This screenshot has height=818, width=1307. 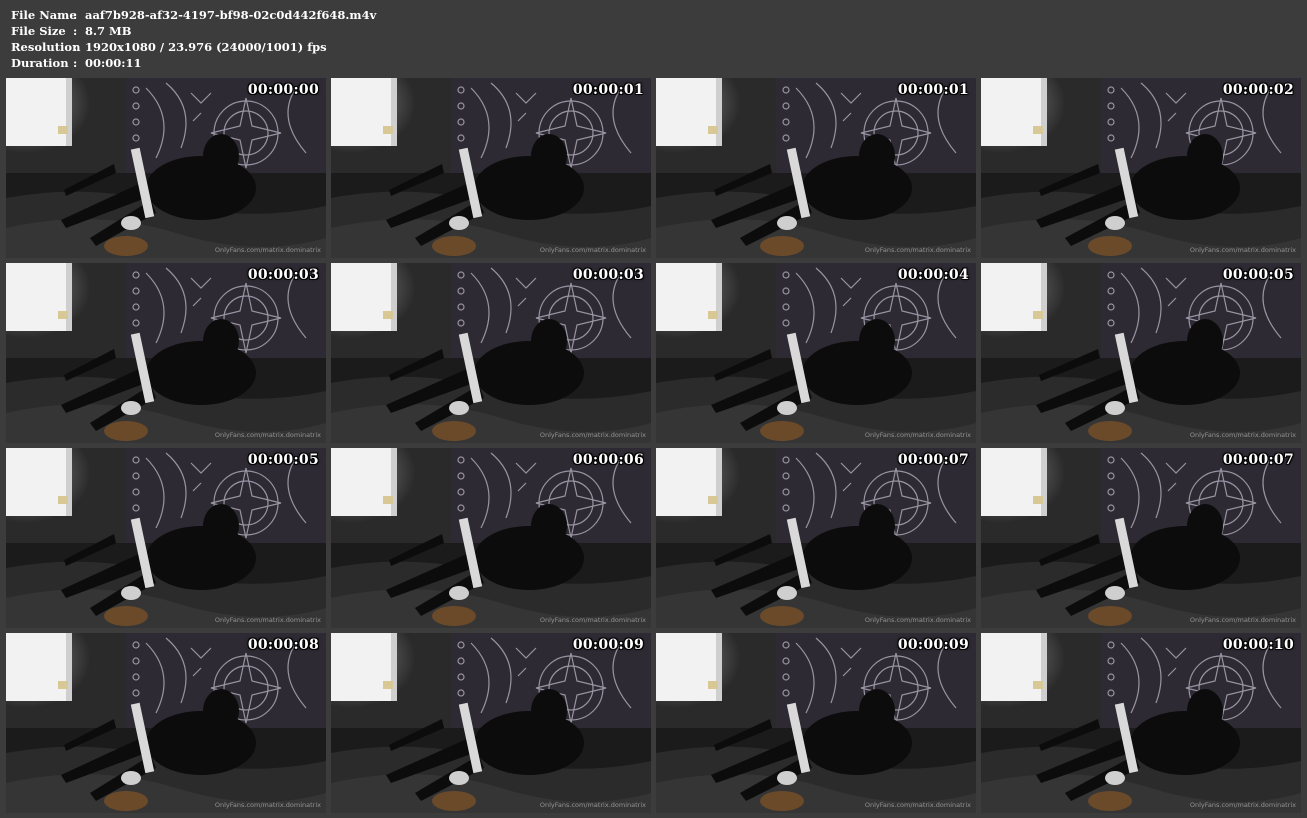 What do you see at coordinates (206, 47) in the screenshot?
I see `resolution-value: 1920x1080 / 23.976 (24000/1001) fps` at bounding box center [206, 47].